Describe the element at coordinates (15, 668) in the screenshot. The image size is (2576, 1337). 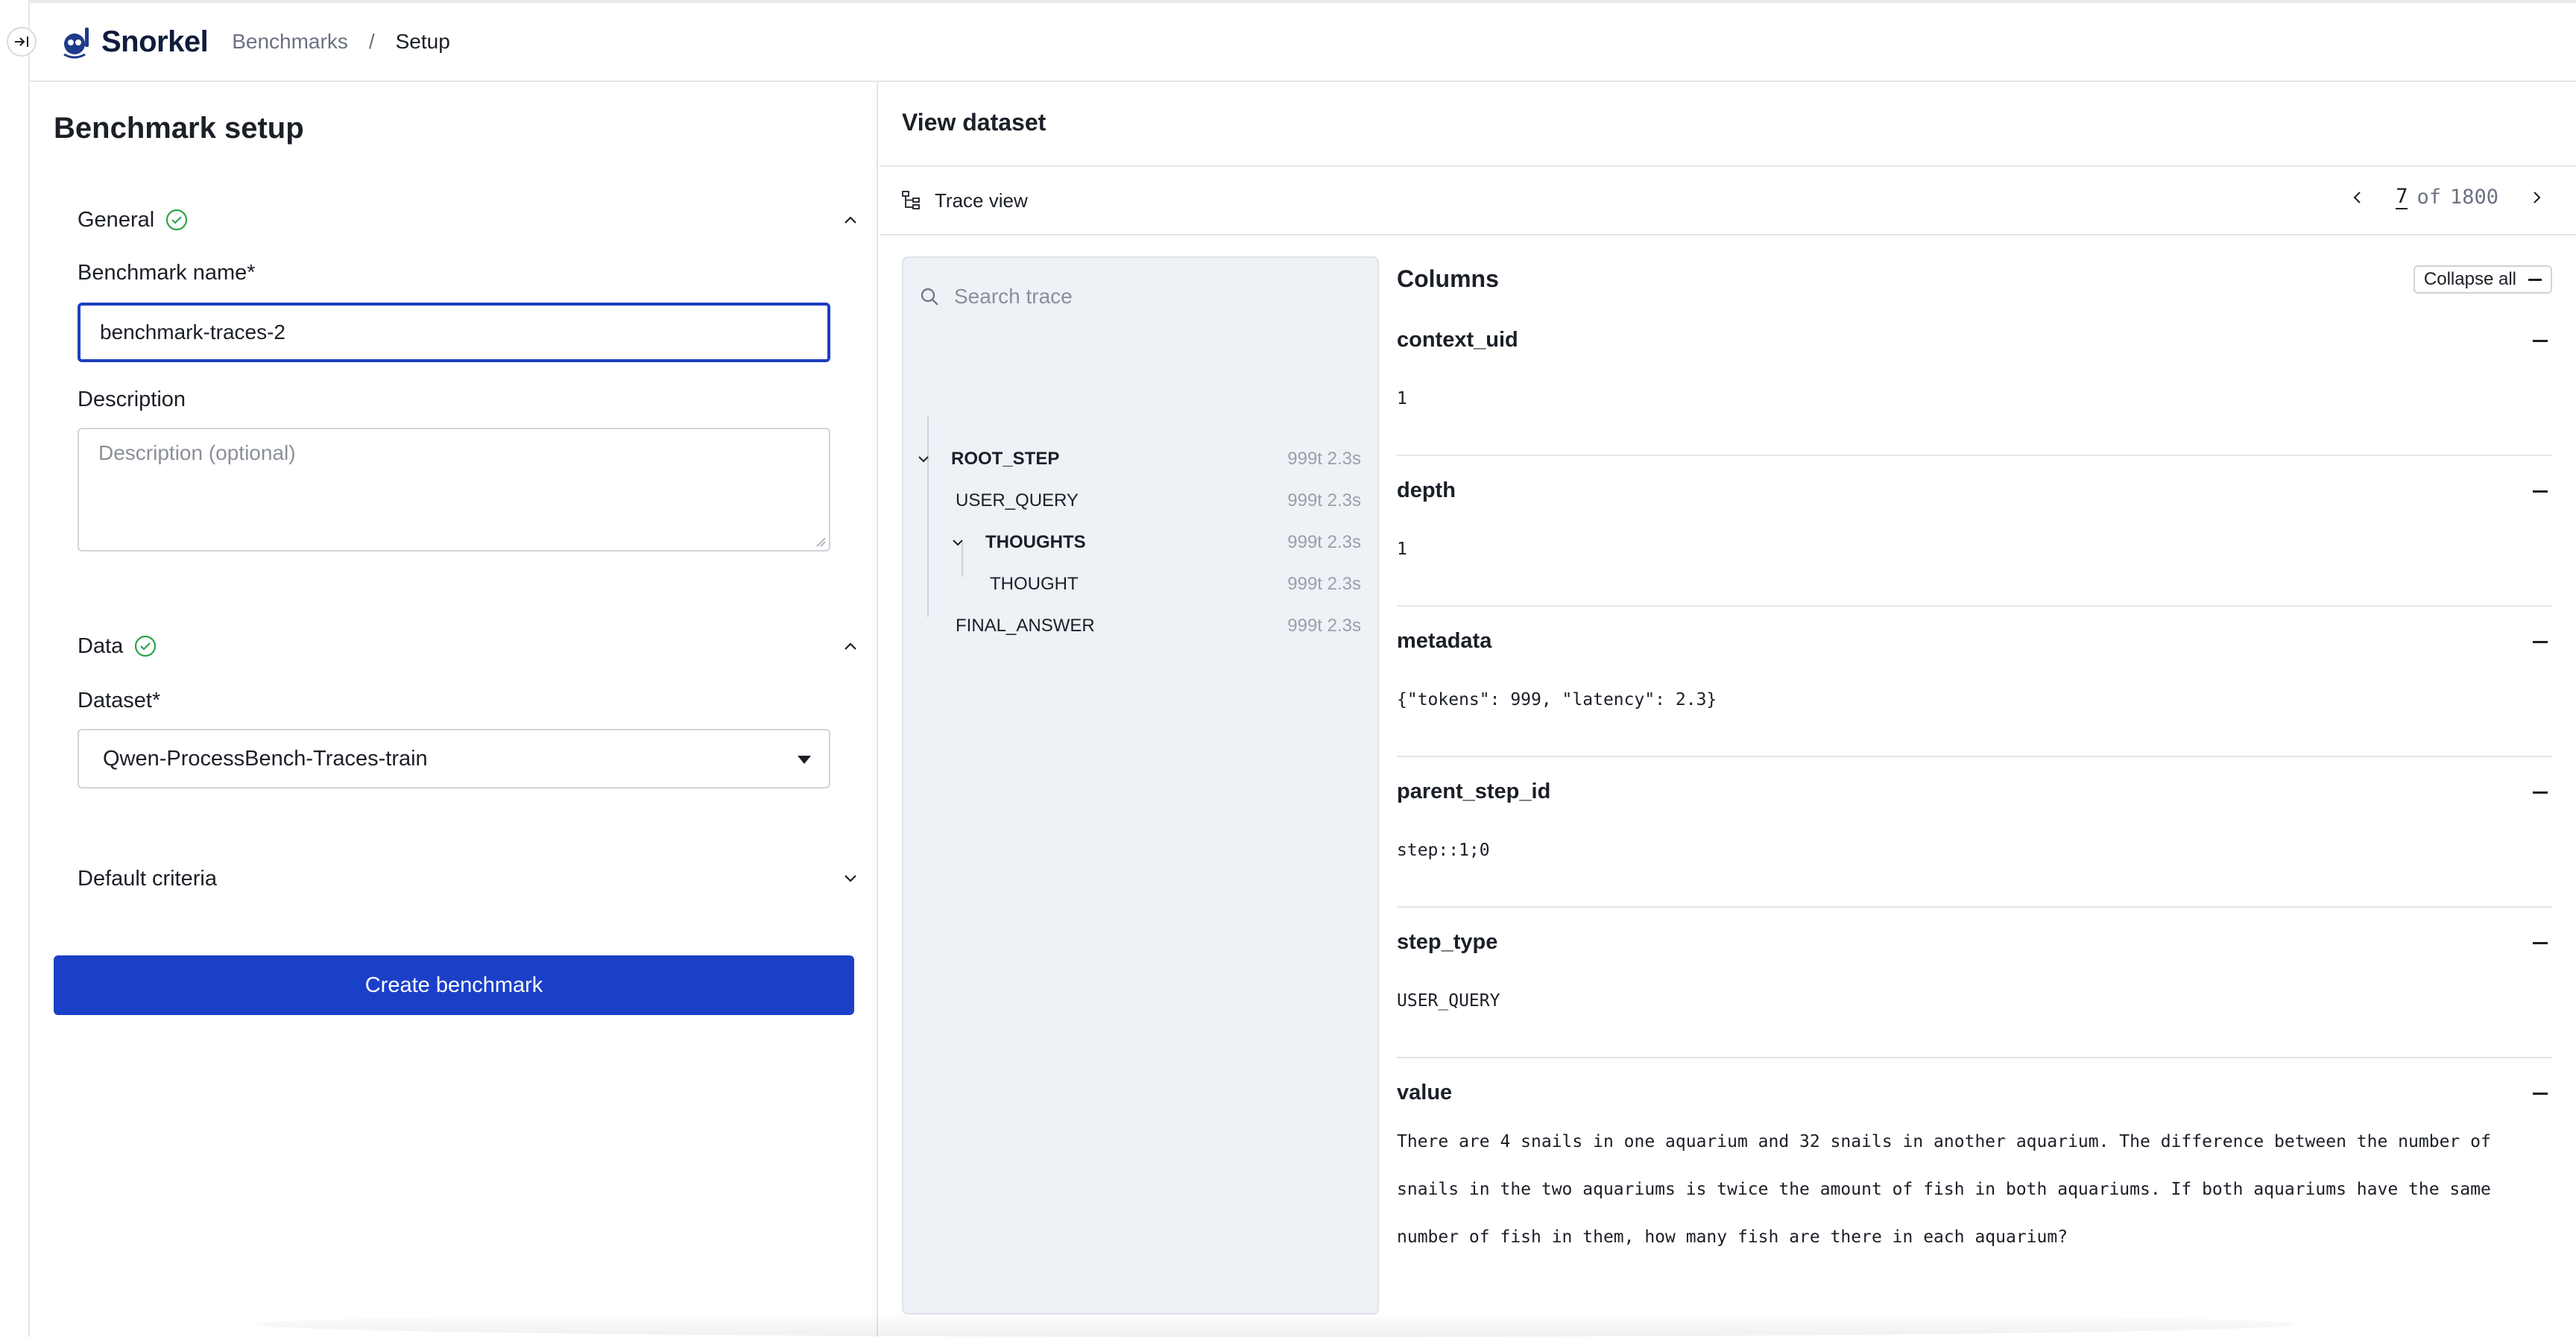
I see `side-rail` at that location.